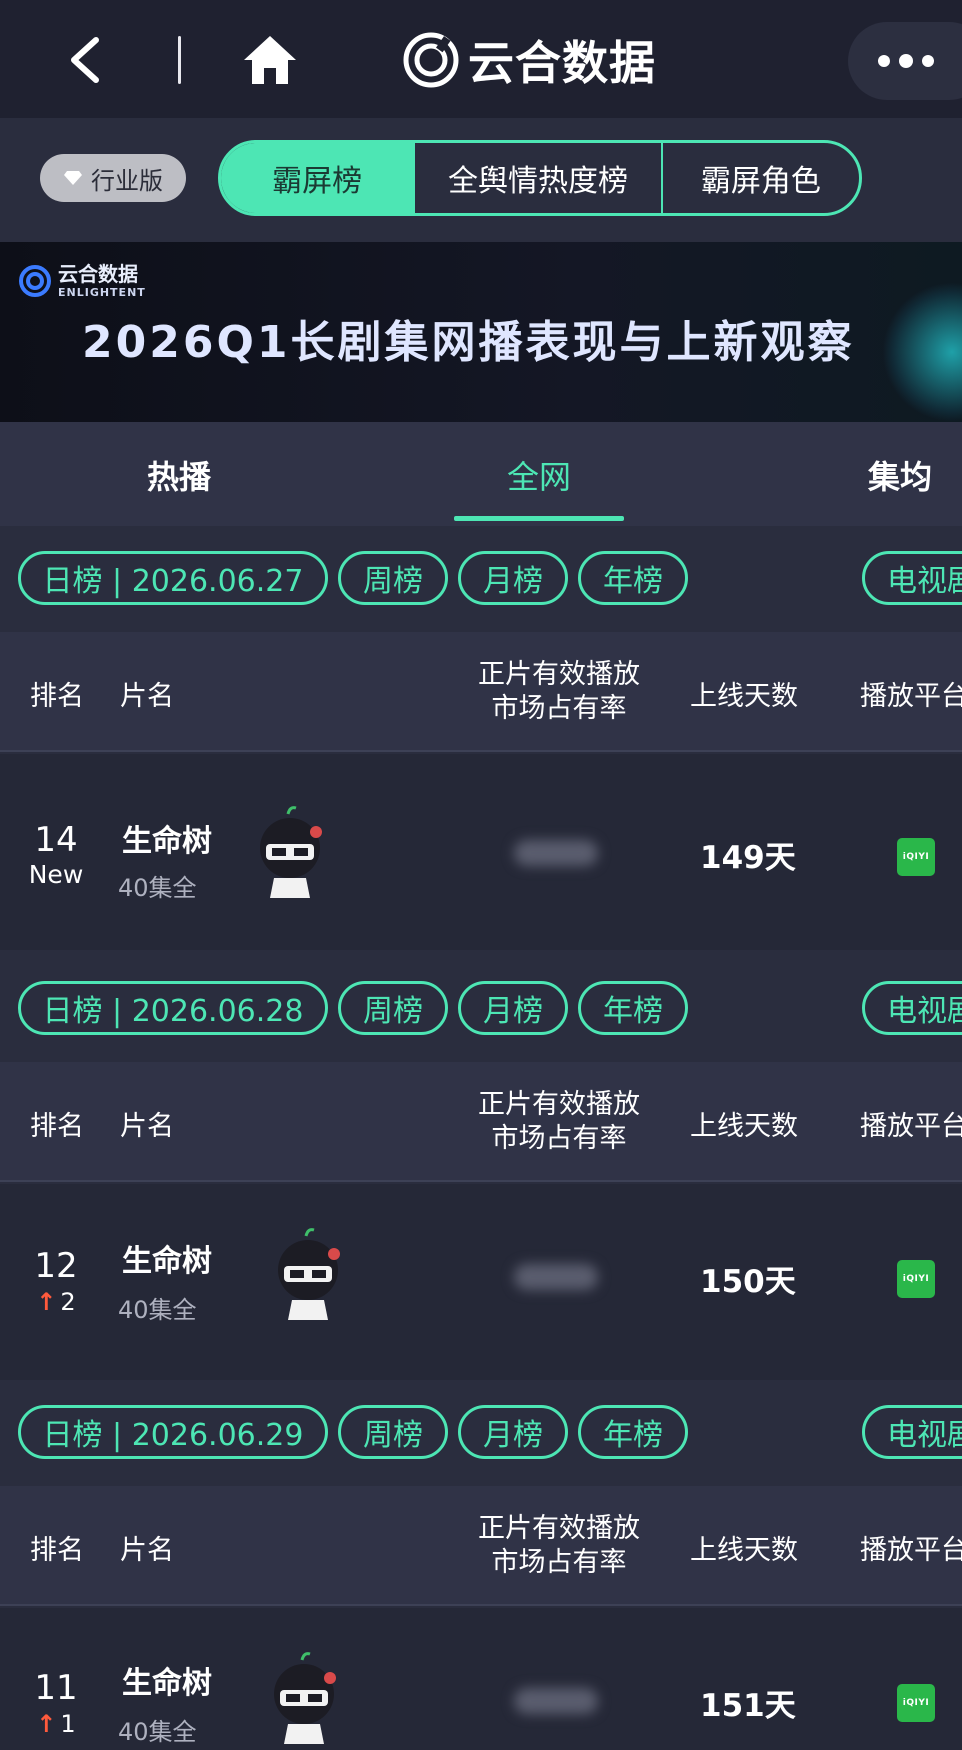 This screenshot has width=962, height=1750. What do you see at coordinates (173, 1432) in the screenshot?
I see `daily-date-pill: 日榜 | 2026.06.29` at bounding box center [173, 1432].